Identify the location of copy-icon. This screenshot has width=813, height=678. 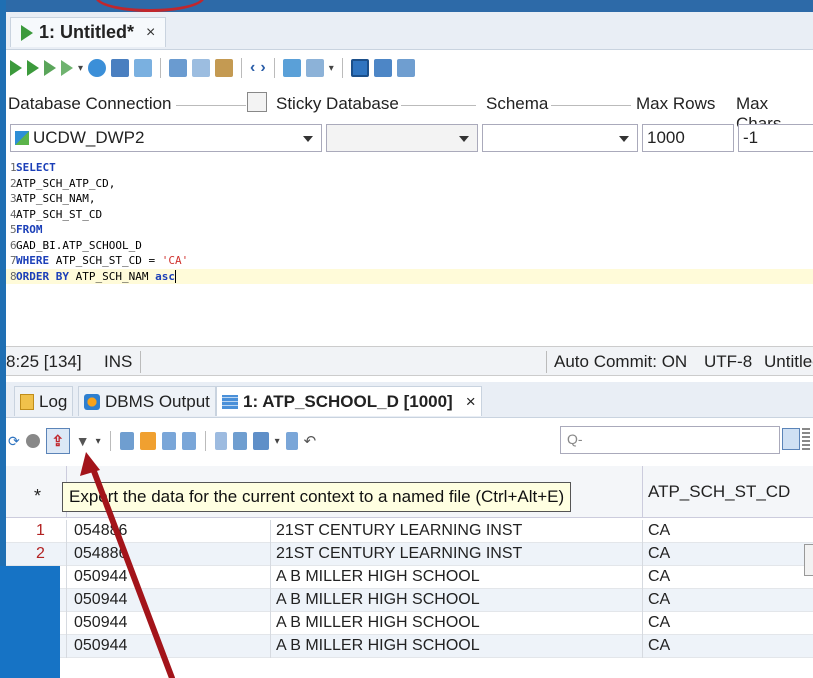
(201, 68).